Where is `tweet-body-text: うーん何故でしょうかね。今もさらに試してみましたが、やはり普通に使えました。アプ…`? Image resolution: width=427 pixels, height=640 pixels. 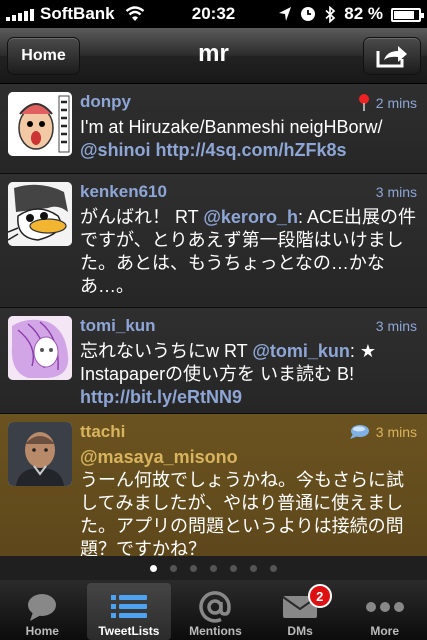 tweet-body-text: うーん何故でしょうかね。今もさらに試してみましたが、やはり普通に使えました。アプ… is located at coordinates (242, 513).